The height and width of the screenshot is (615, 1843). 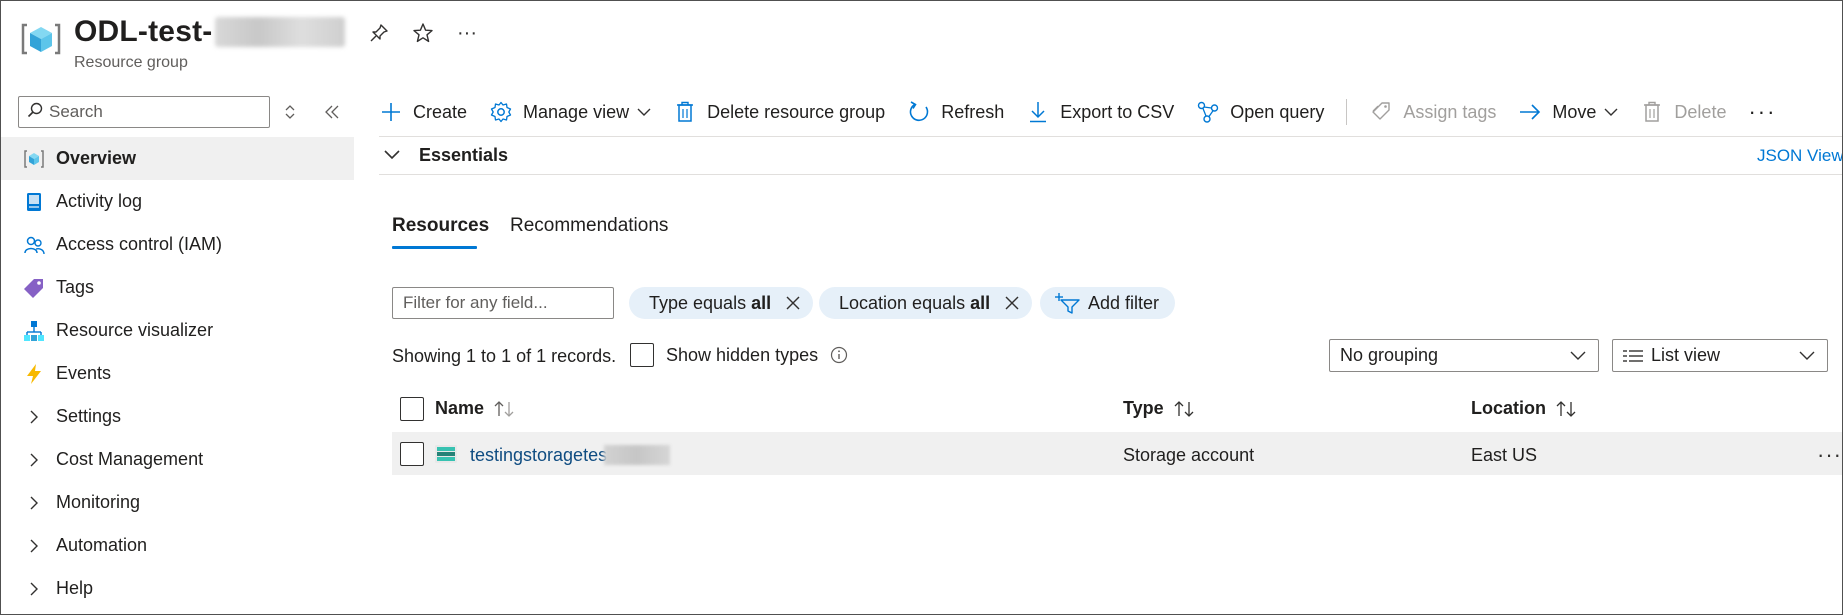 I want to click on redacted-name-suffix, so click(x=637, y=455).